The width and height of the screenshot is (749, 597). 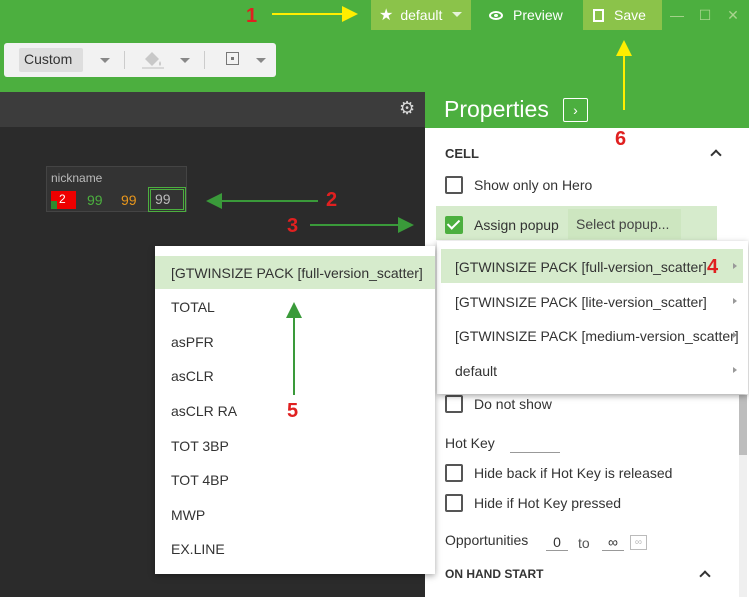 I want to click on profile-label: default, so click(x=421, y=15).